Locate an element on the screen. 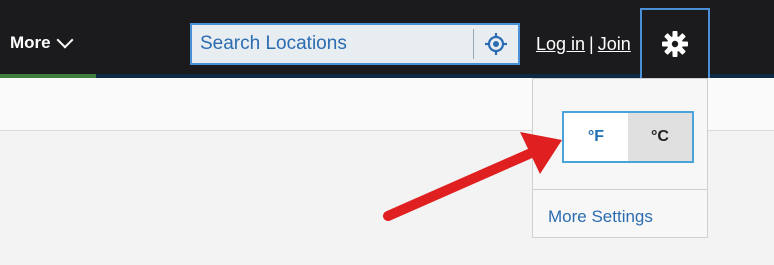 Image resolution: width=774 pixels, height=265 pixels. more-menu-label: More is located at coordinates (30, 42).